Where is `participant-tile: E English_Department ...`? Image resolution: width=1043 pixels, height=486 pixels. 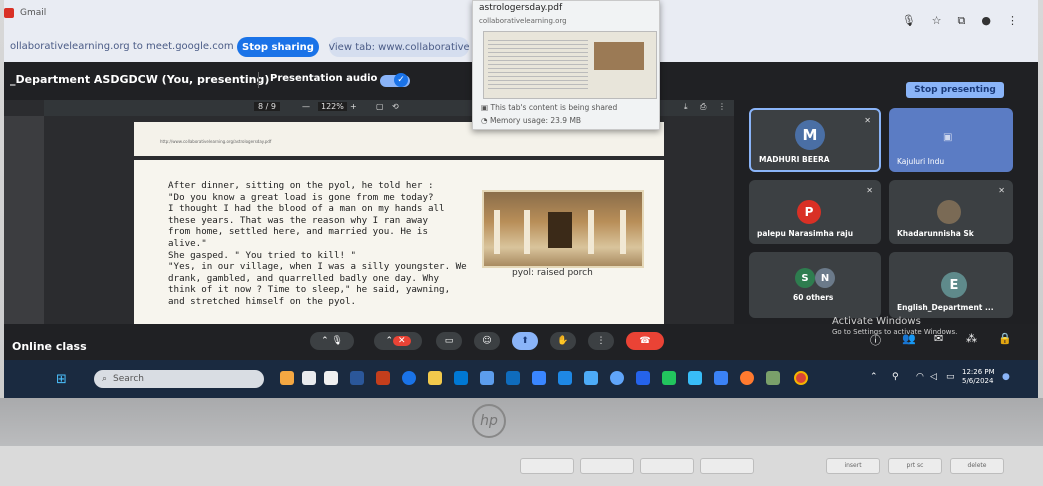
participant-tile: E English_Department ... is located at coordinates (951, 285).